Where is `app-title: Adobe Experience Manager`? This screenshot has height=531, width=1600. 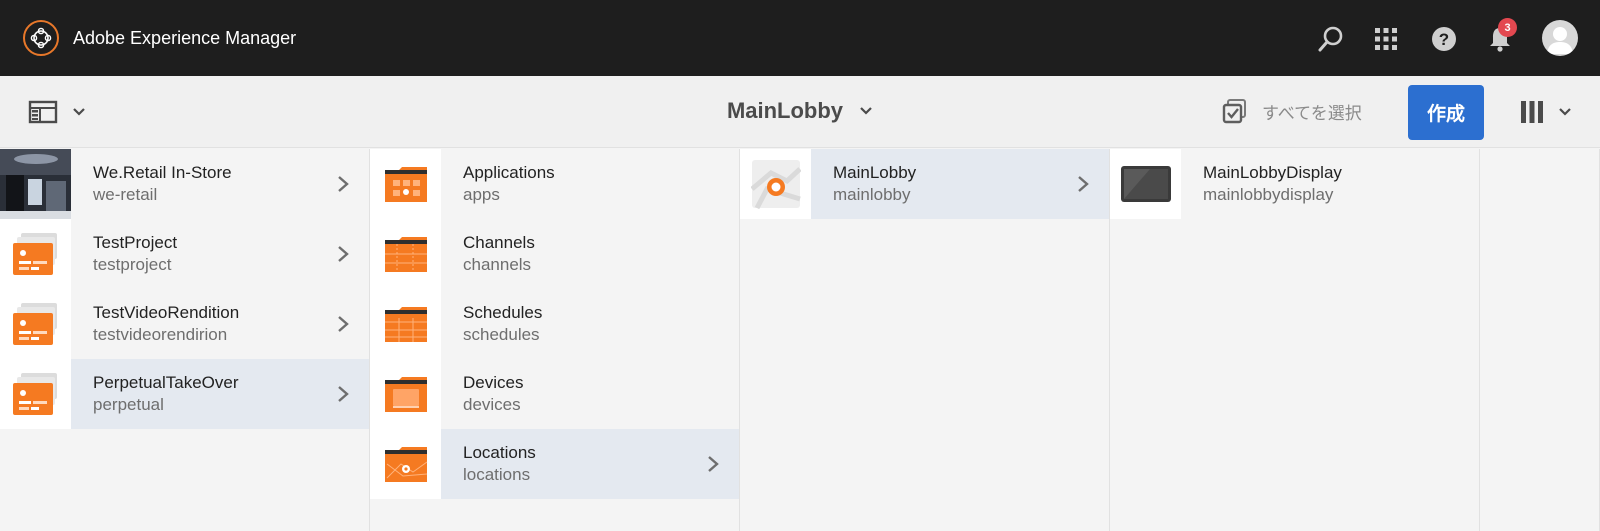 app-title: Adobe Experience Manager is located at coordinates (184, 38).